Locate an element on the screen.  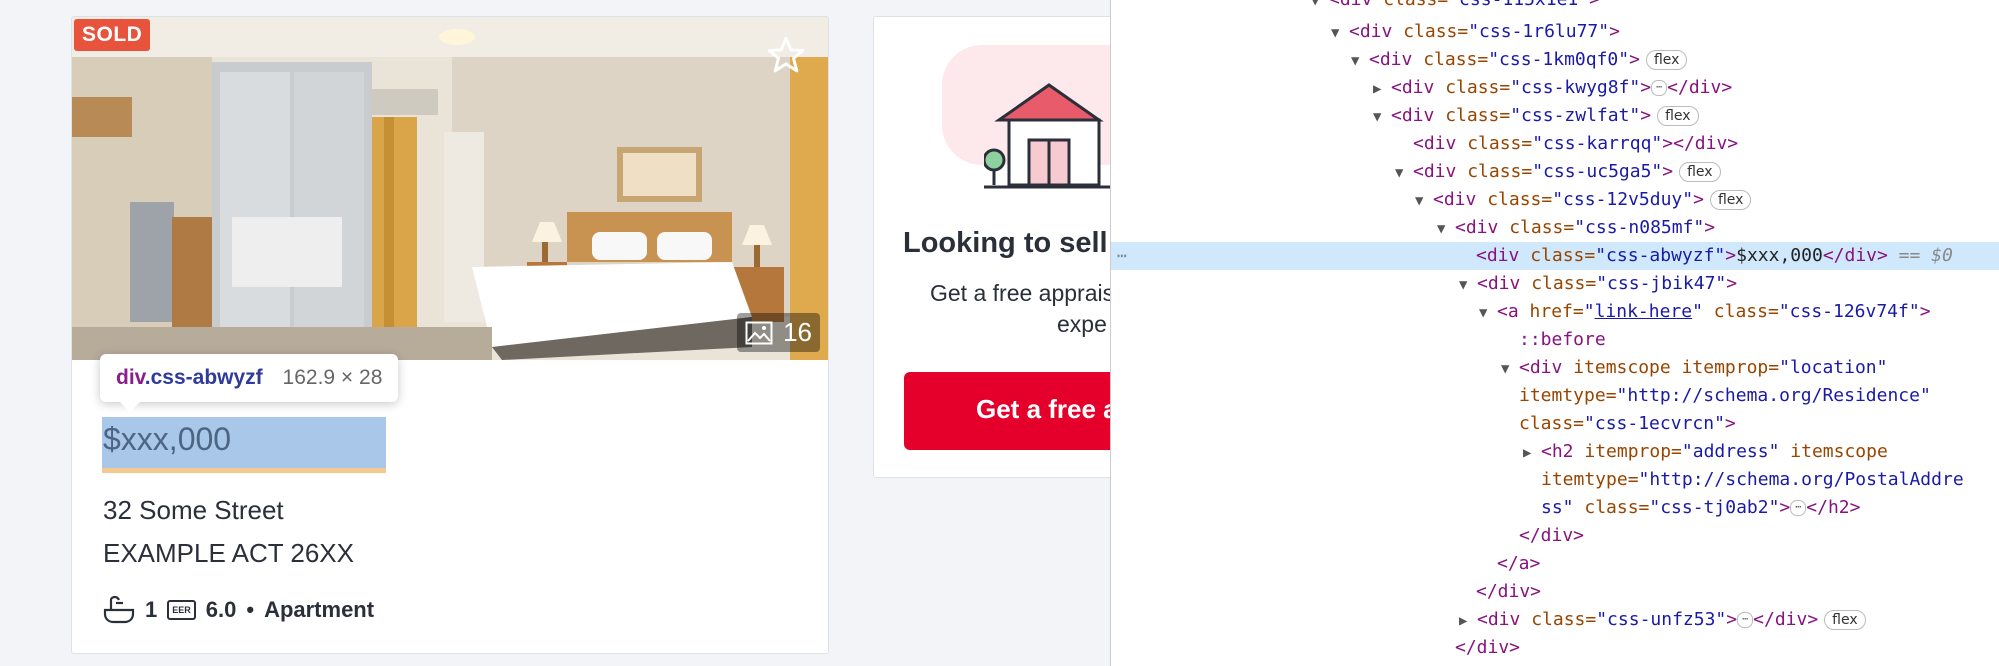
tooltip-class: .css-abwyzf is located at coordinates (203, 377).